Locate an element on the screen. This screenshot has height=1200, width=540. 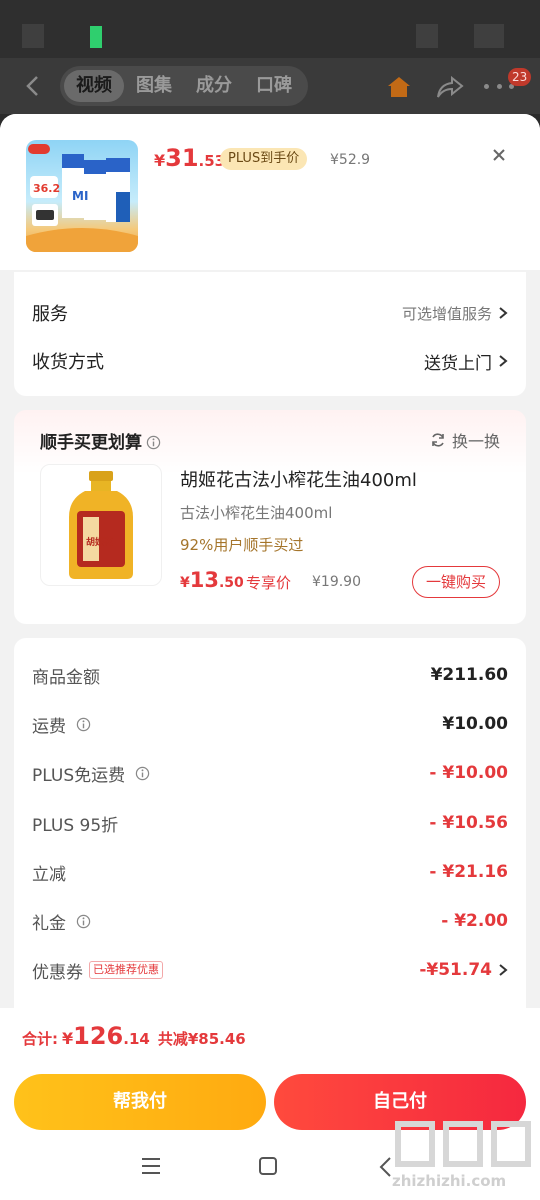
swap-button: 换一换 is located at coordinates (465, 440).